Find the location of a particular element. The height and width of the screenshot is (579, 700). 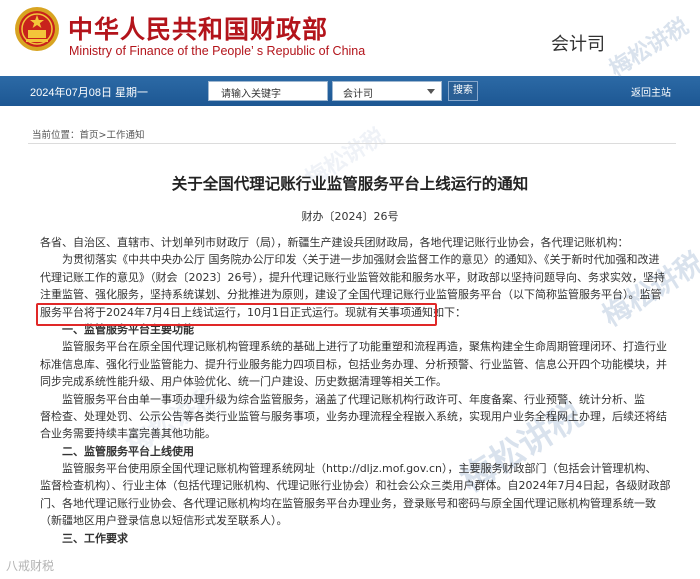

chevron-down-icon is located at coordinates (431, 91).